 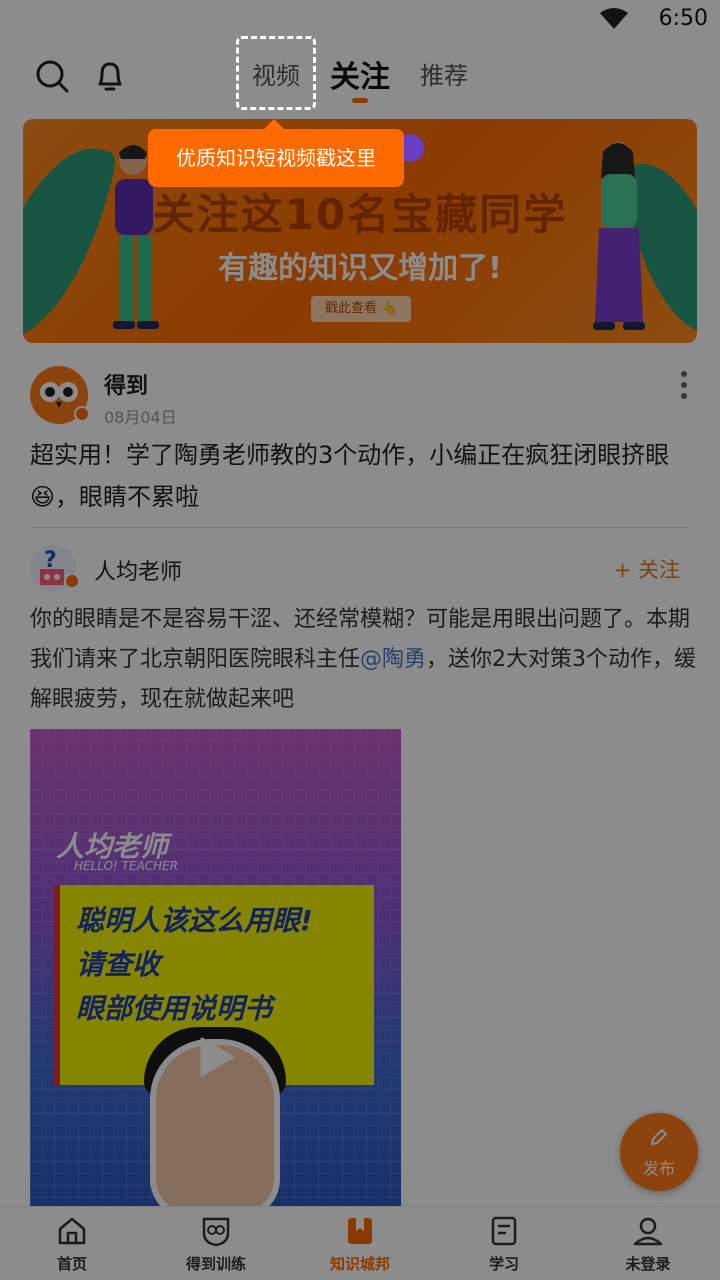 What do you see at coordinates (360, 100) in the screenshot?
I see `active-tab-indicator` at bounding box center [360, 100].